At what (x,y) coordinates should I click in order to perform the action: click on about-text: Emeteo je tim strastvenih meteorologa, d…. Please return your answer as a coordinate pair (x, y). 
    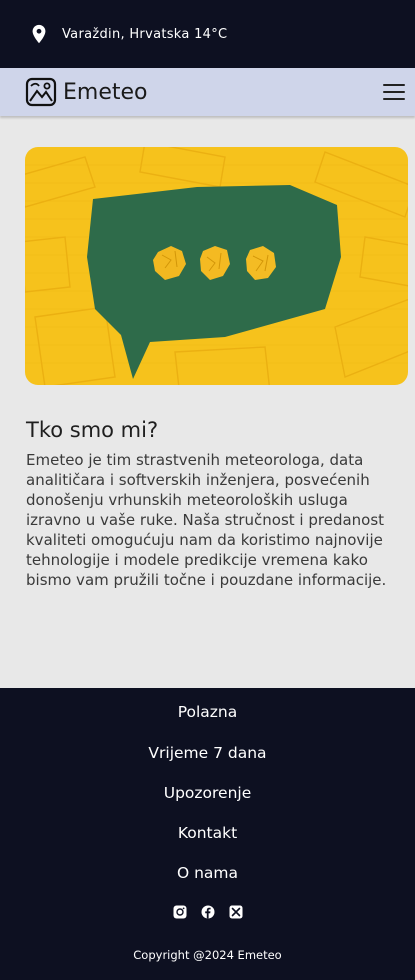
    Looking at the image, I should click on (206, 520).